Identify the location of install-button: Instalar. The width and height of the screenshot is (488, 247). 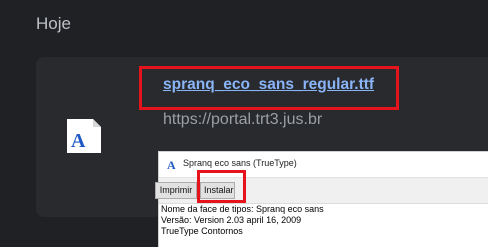
(217, 190).